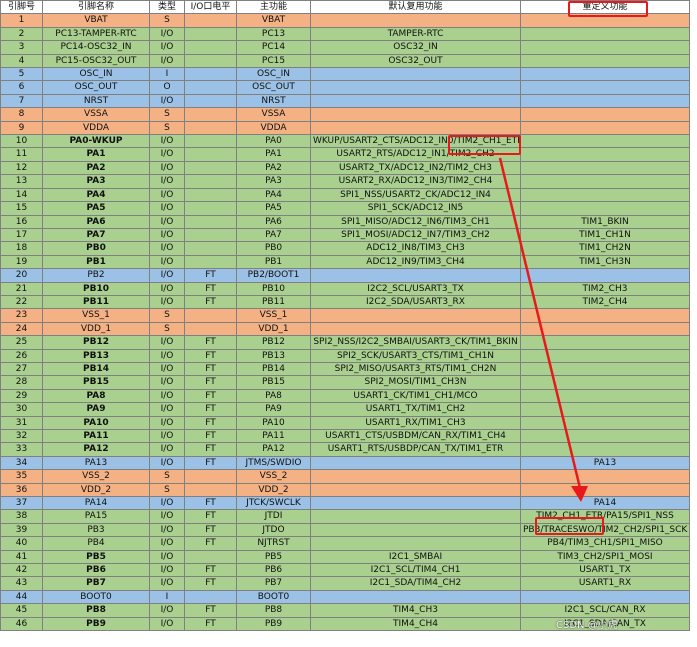  What do you see at coordinates (96, 7) in the screenshot?
I see `header-pin-name: 引脚名称` at bounding box center [96, 7].